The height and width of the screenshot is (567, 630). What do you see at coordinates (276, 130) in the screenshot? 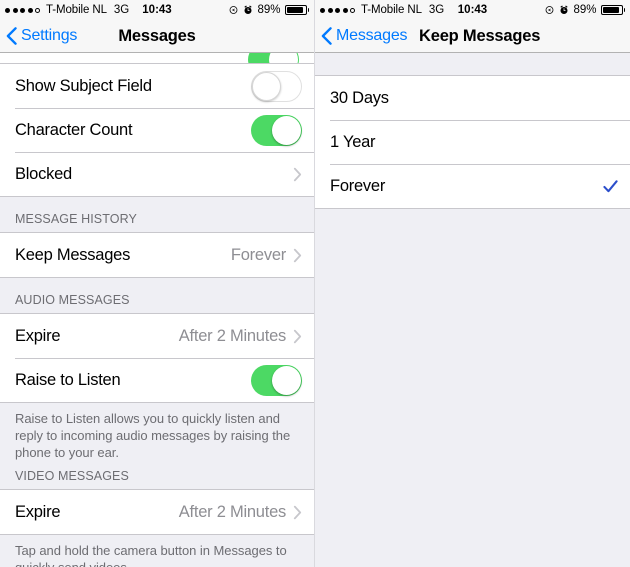
I see `toggle-character-count` at bounding box center [276, 130].